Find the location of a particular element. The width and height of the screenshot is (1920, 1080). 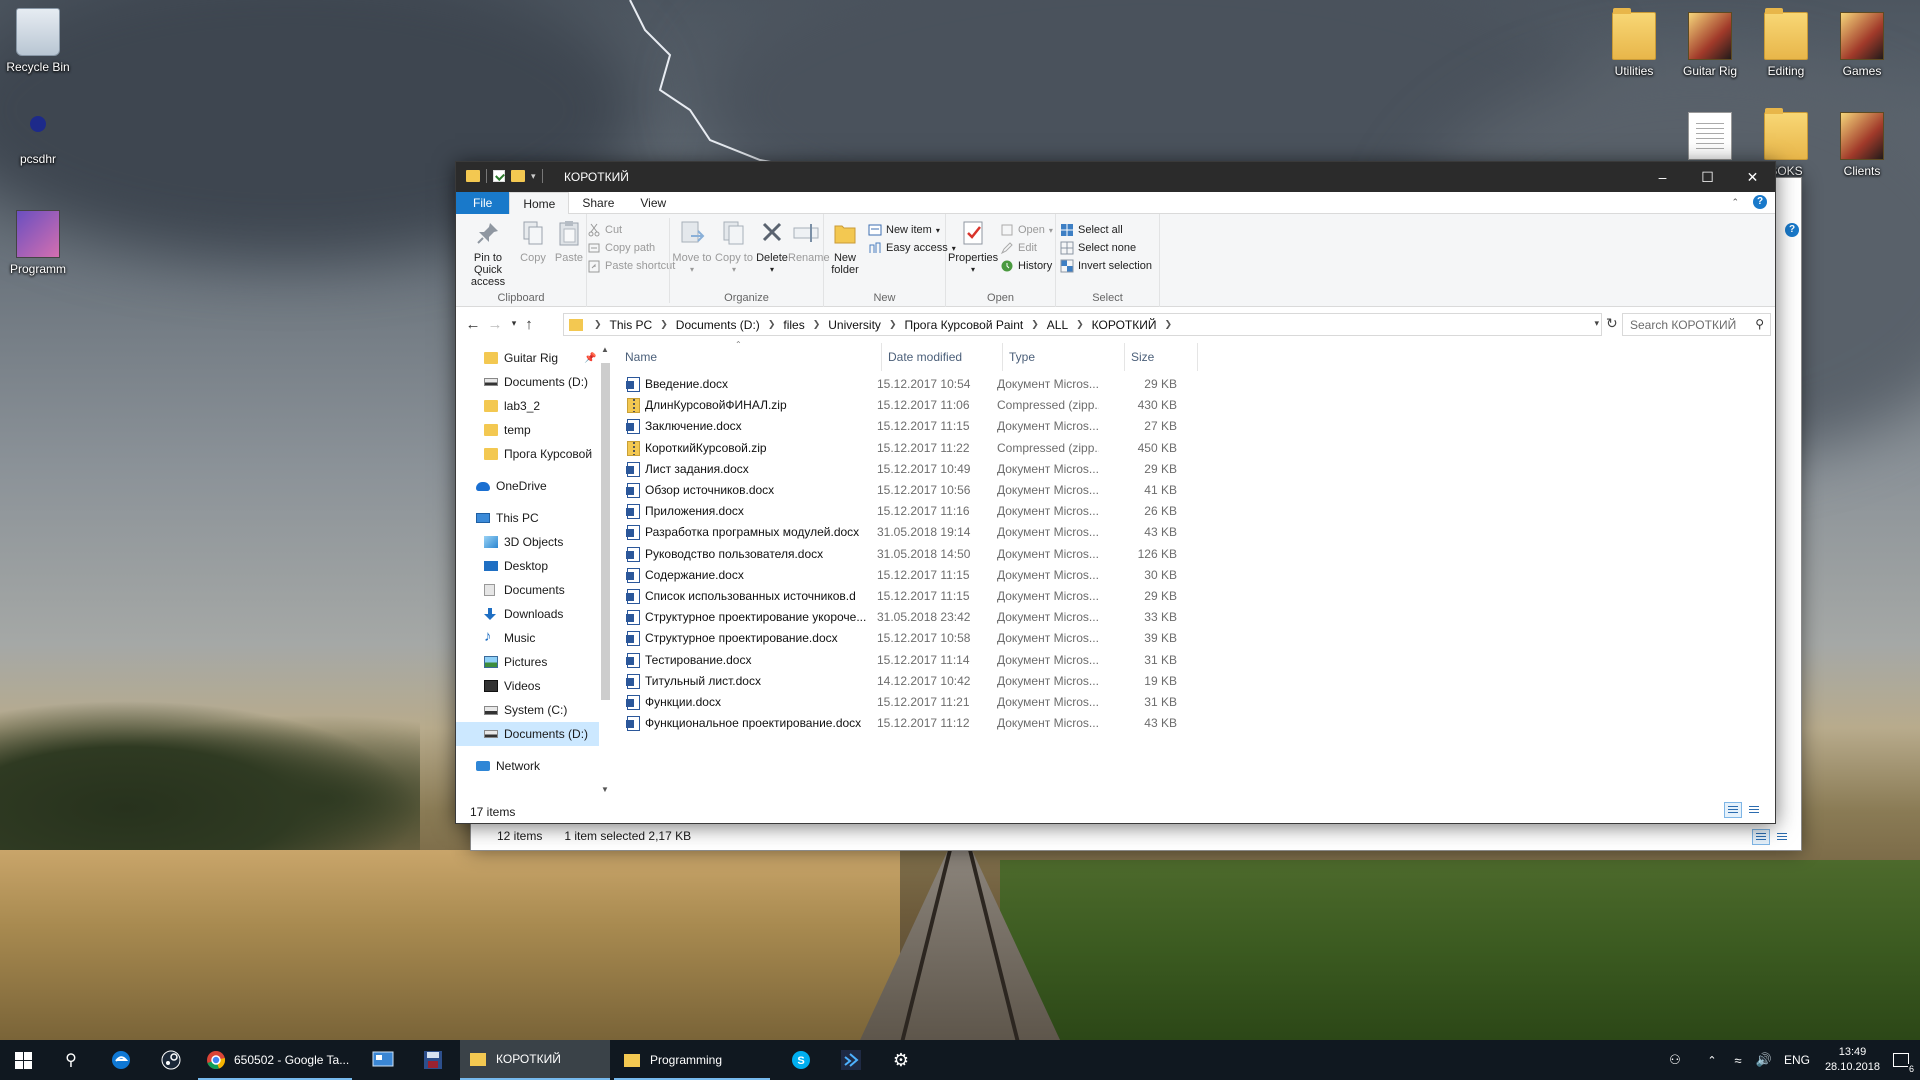

copy-button: Copy is located at coordinates (533, 241).